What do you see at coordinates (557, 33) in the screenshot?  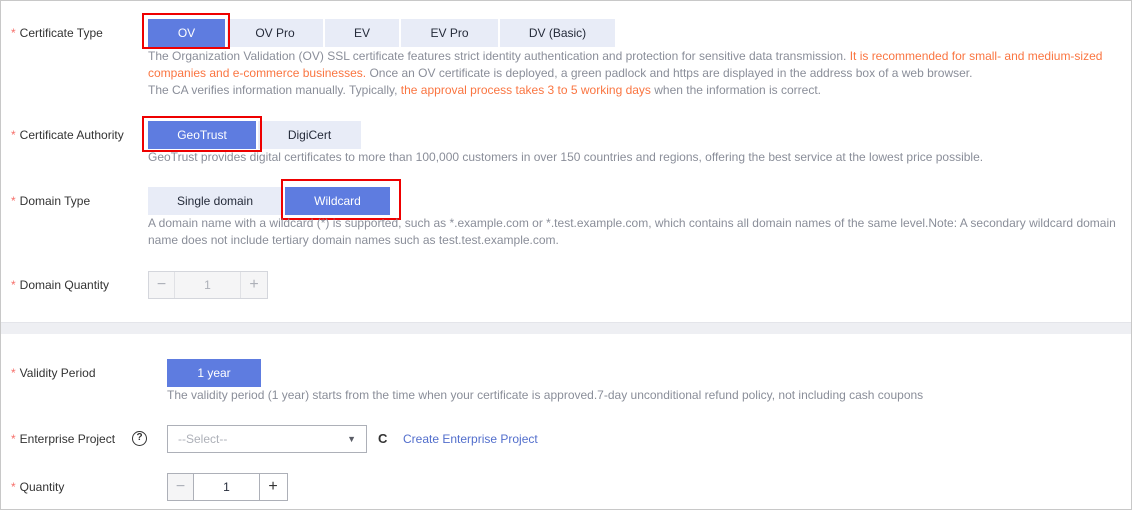 I see `cert-type-dv-basic-button: DV (Basic)` at bounding box center [557, 33].